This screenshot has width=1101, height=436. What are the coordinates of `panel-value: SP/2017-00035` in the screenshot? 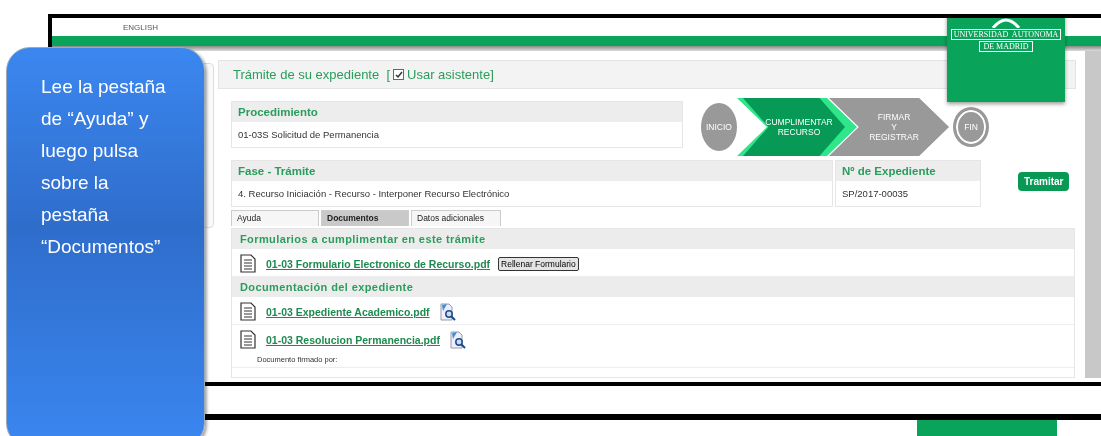 It's located at (875, 194).